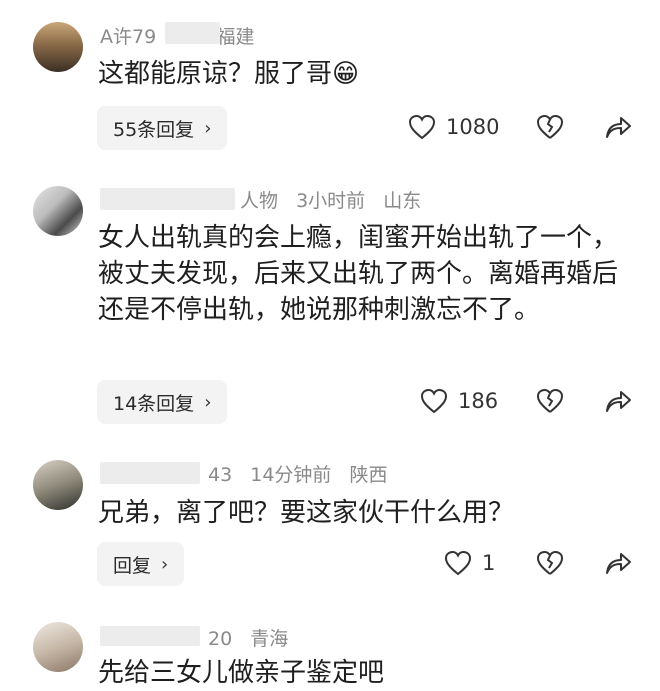 The width and height of the screenshot is (660, 691). I want to click on like-count: 186, so click(478, 401).